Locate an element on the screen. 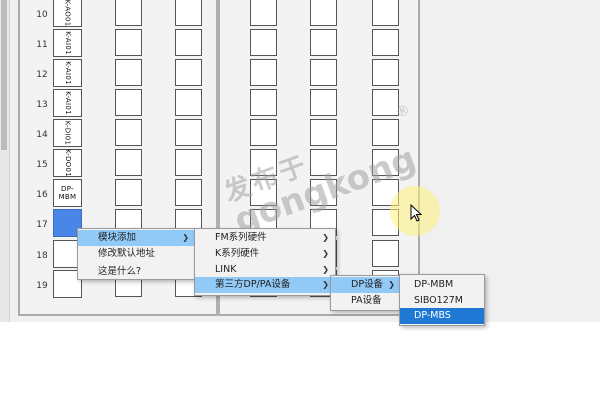 This screenshot has width=600, height=397. context-menu: 模块添加 ❯ 修改默认地址 这是什么? is located at coordinates (136, 254).